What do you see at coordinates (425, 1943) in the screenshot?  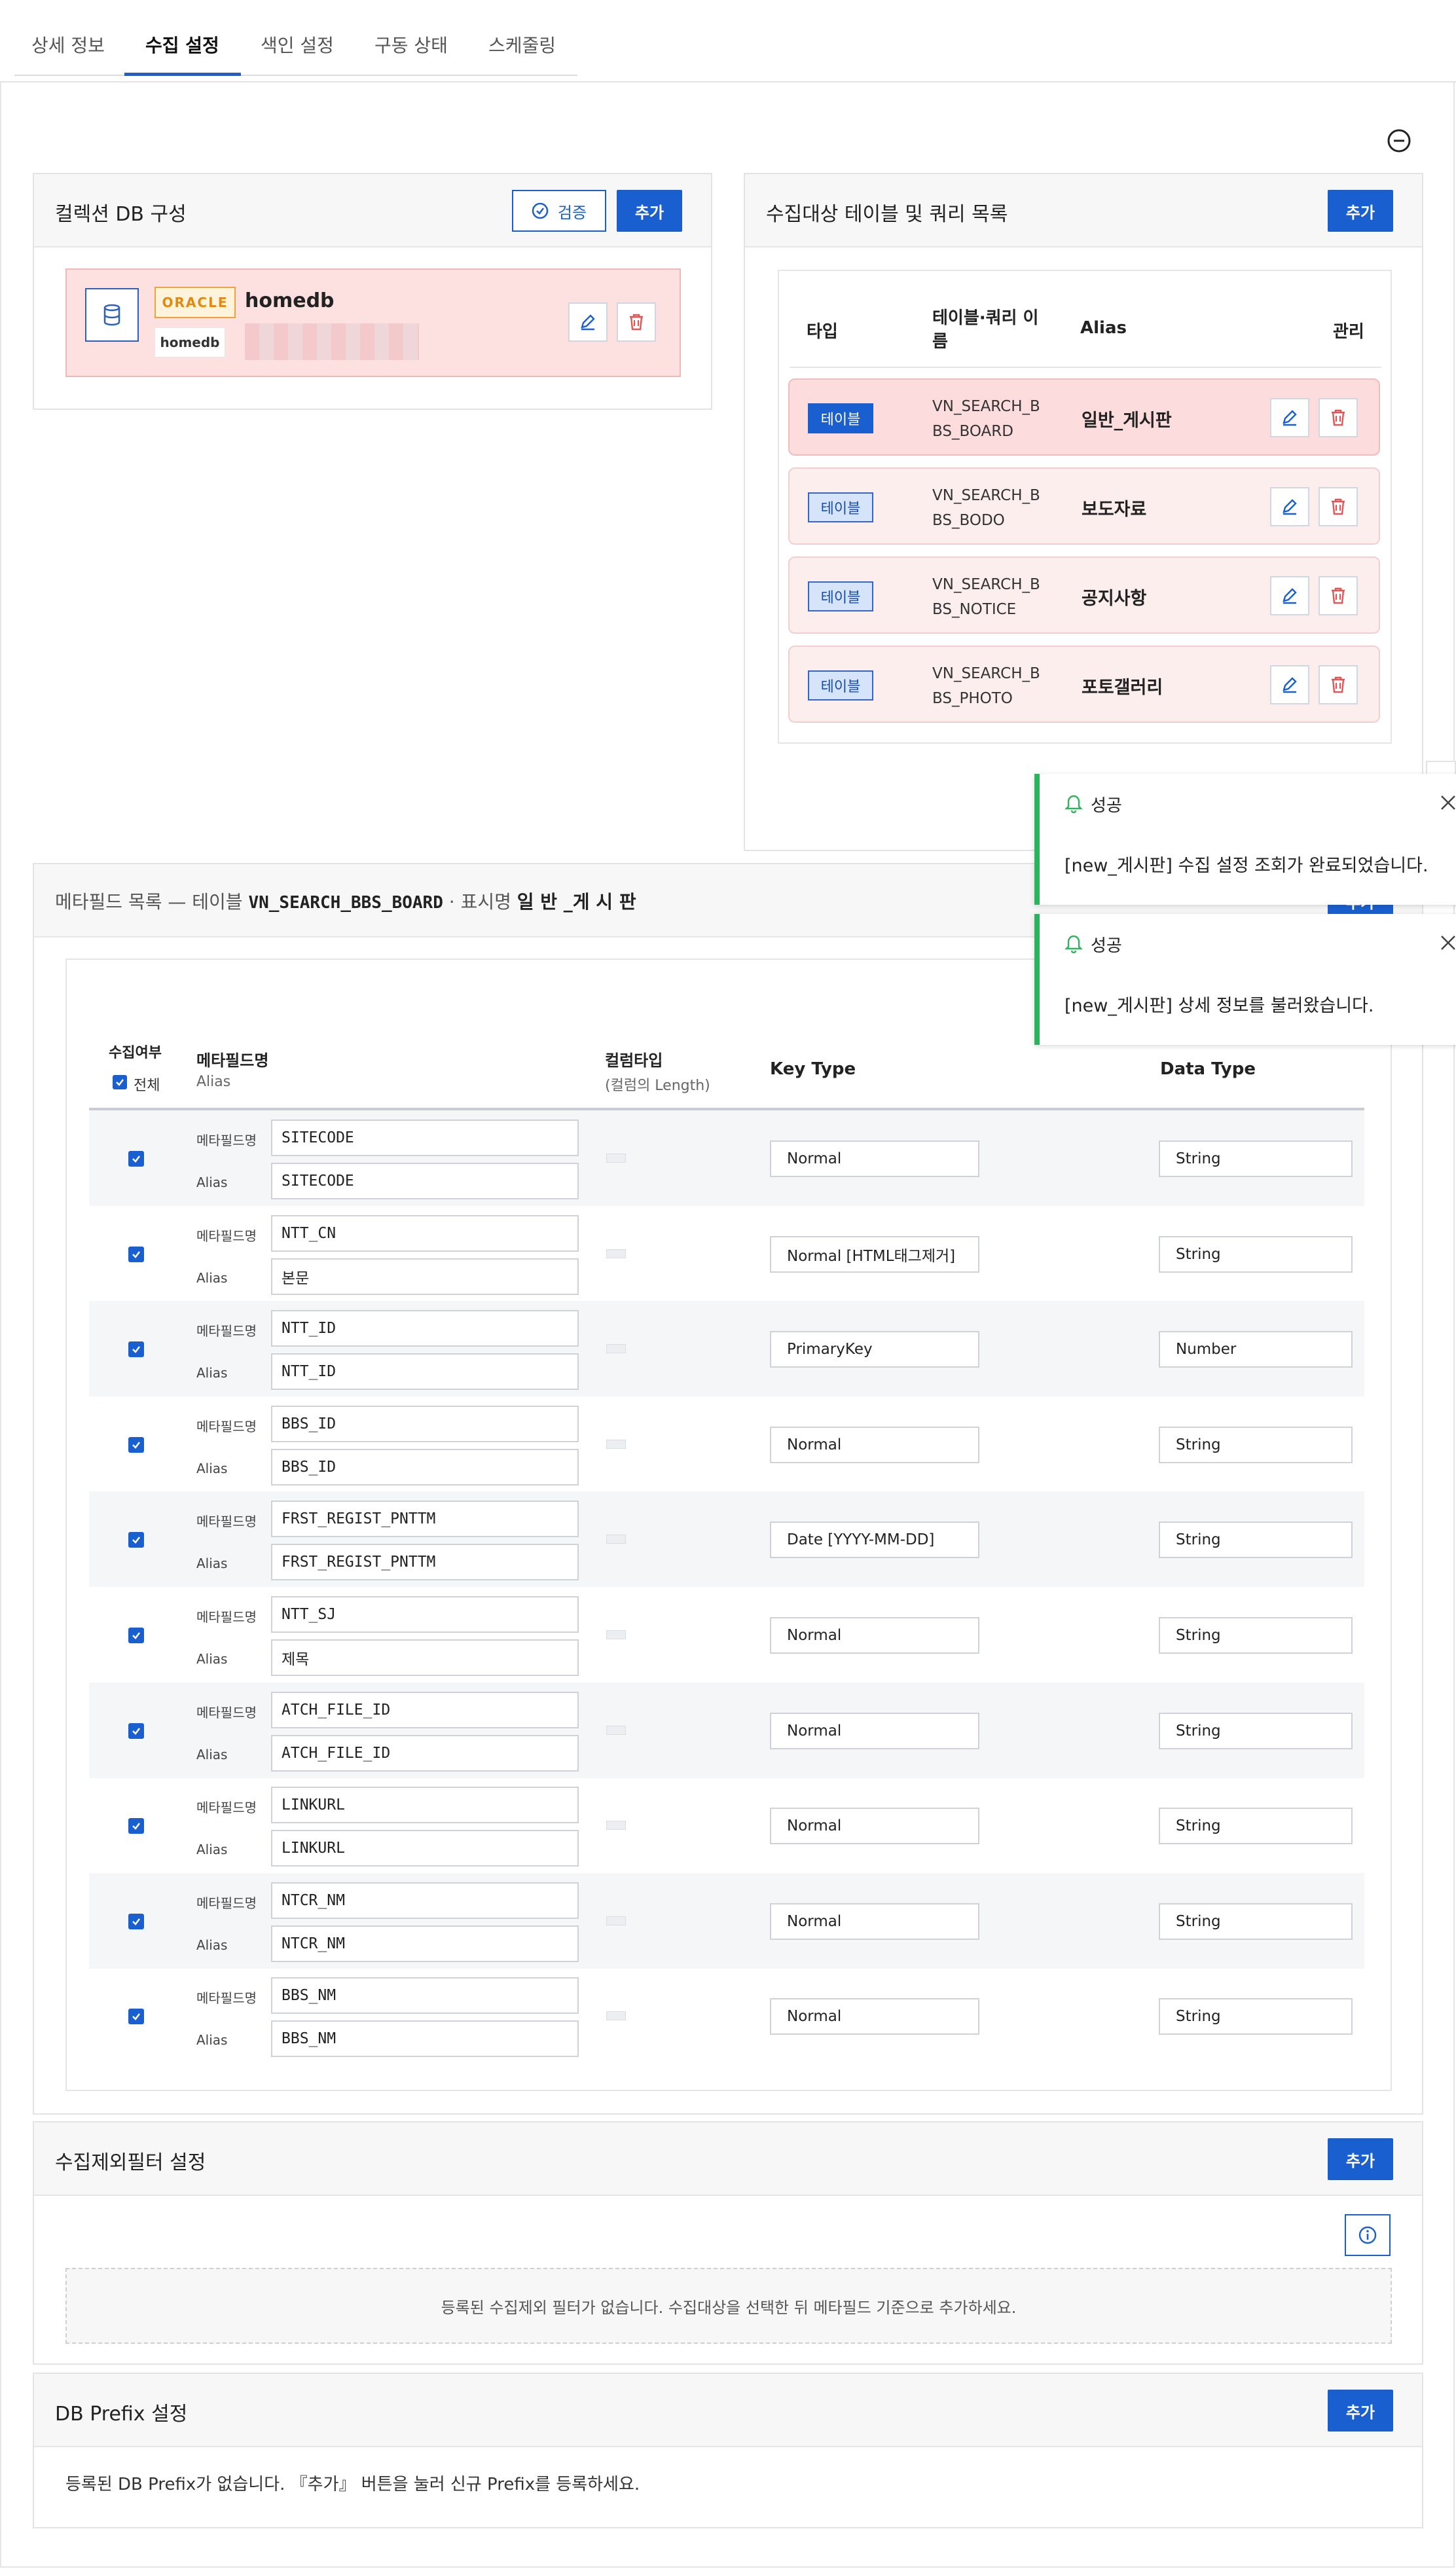 I see `alias-input: NTCR_NM` at bounding box center [425, 1943].